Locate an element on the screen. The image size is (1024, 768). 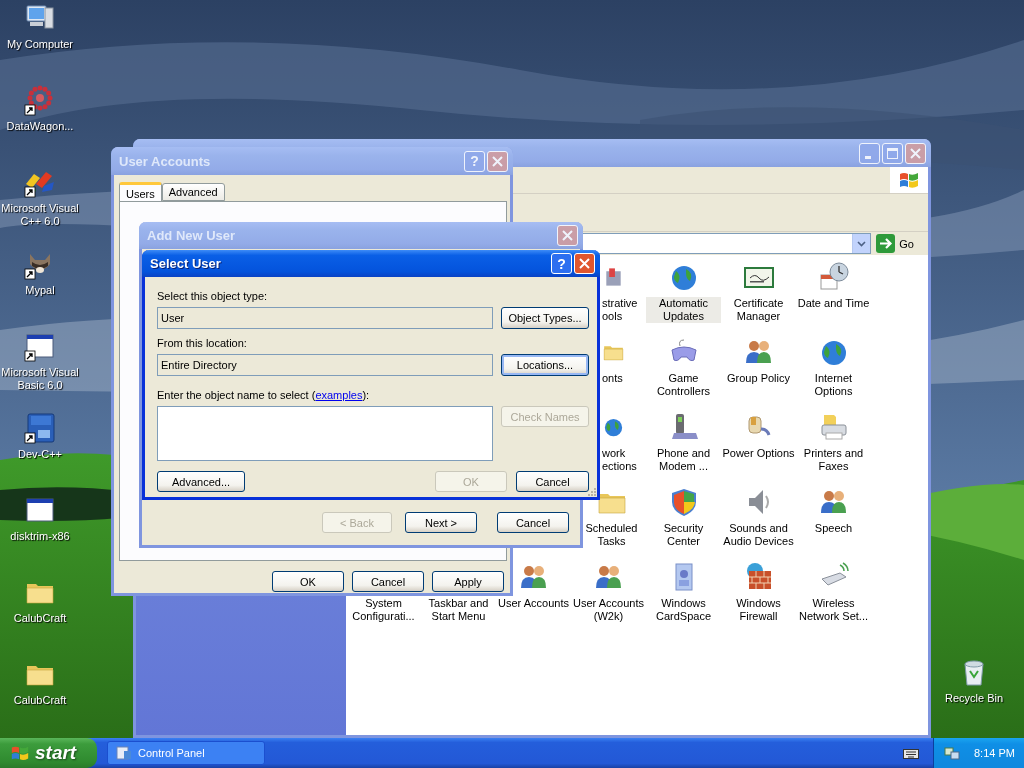
item-label: Certificate Manager is located at coordinates (758, 310).